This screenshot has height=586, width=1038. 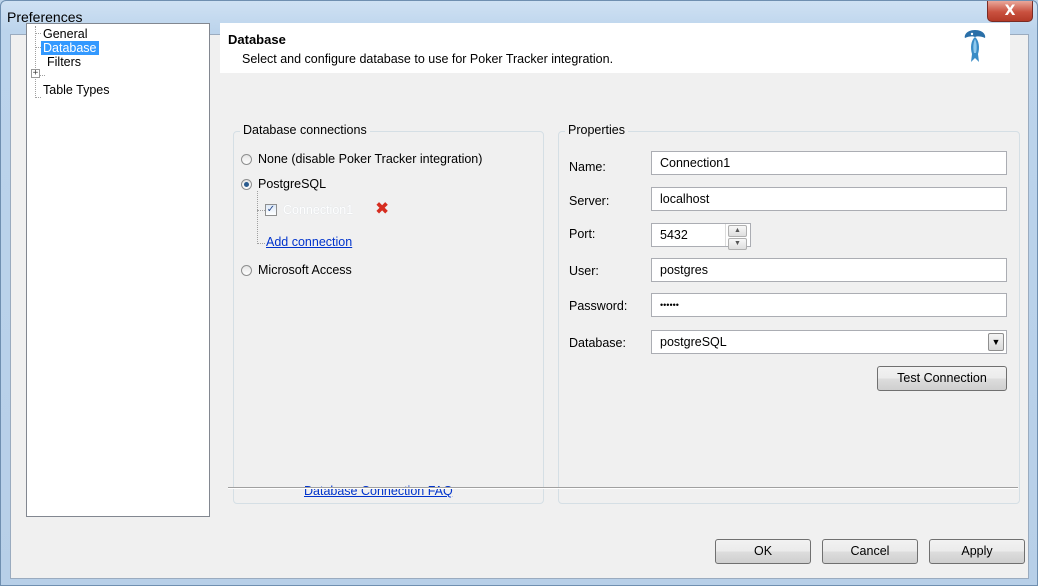 I want to click on radio-postgresql: PostgreSQL, so click(x=283, y=184).